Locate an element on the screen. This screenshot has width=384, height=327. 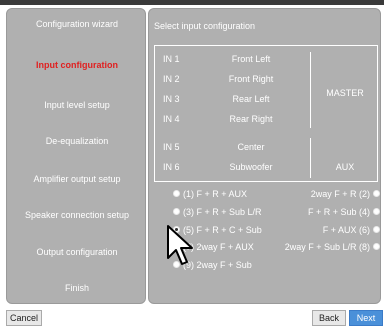
input-channel: Center is located at coordinates (251, 147).